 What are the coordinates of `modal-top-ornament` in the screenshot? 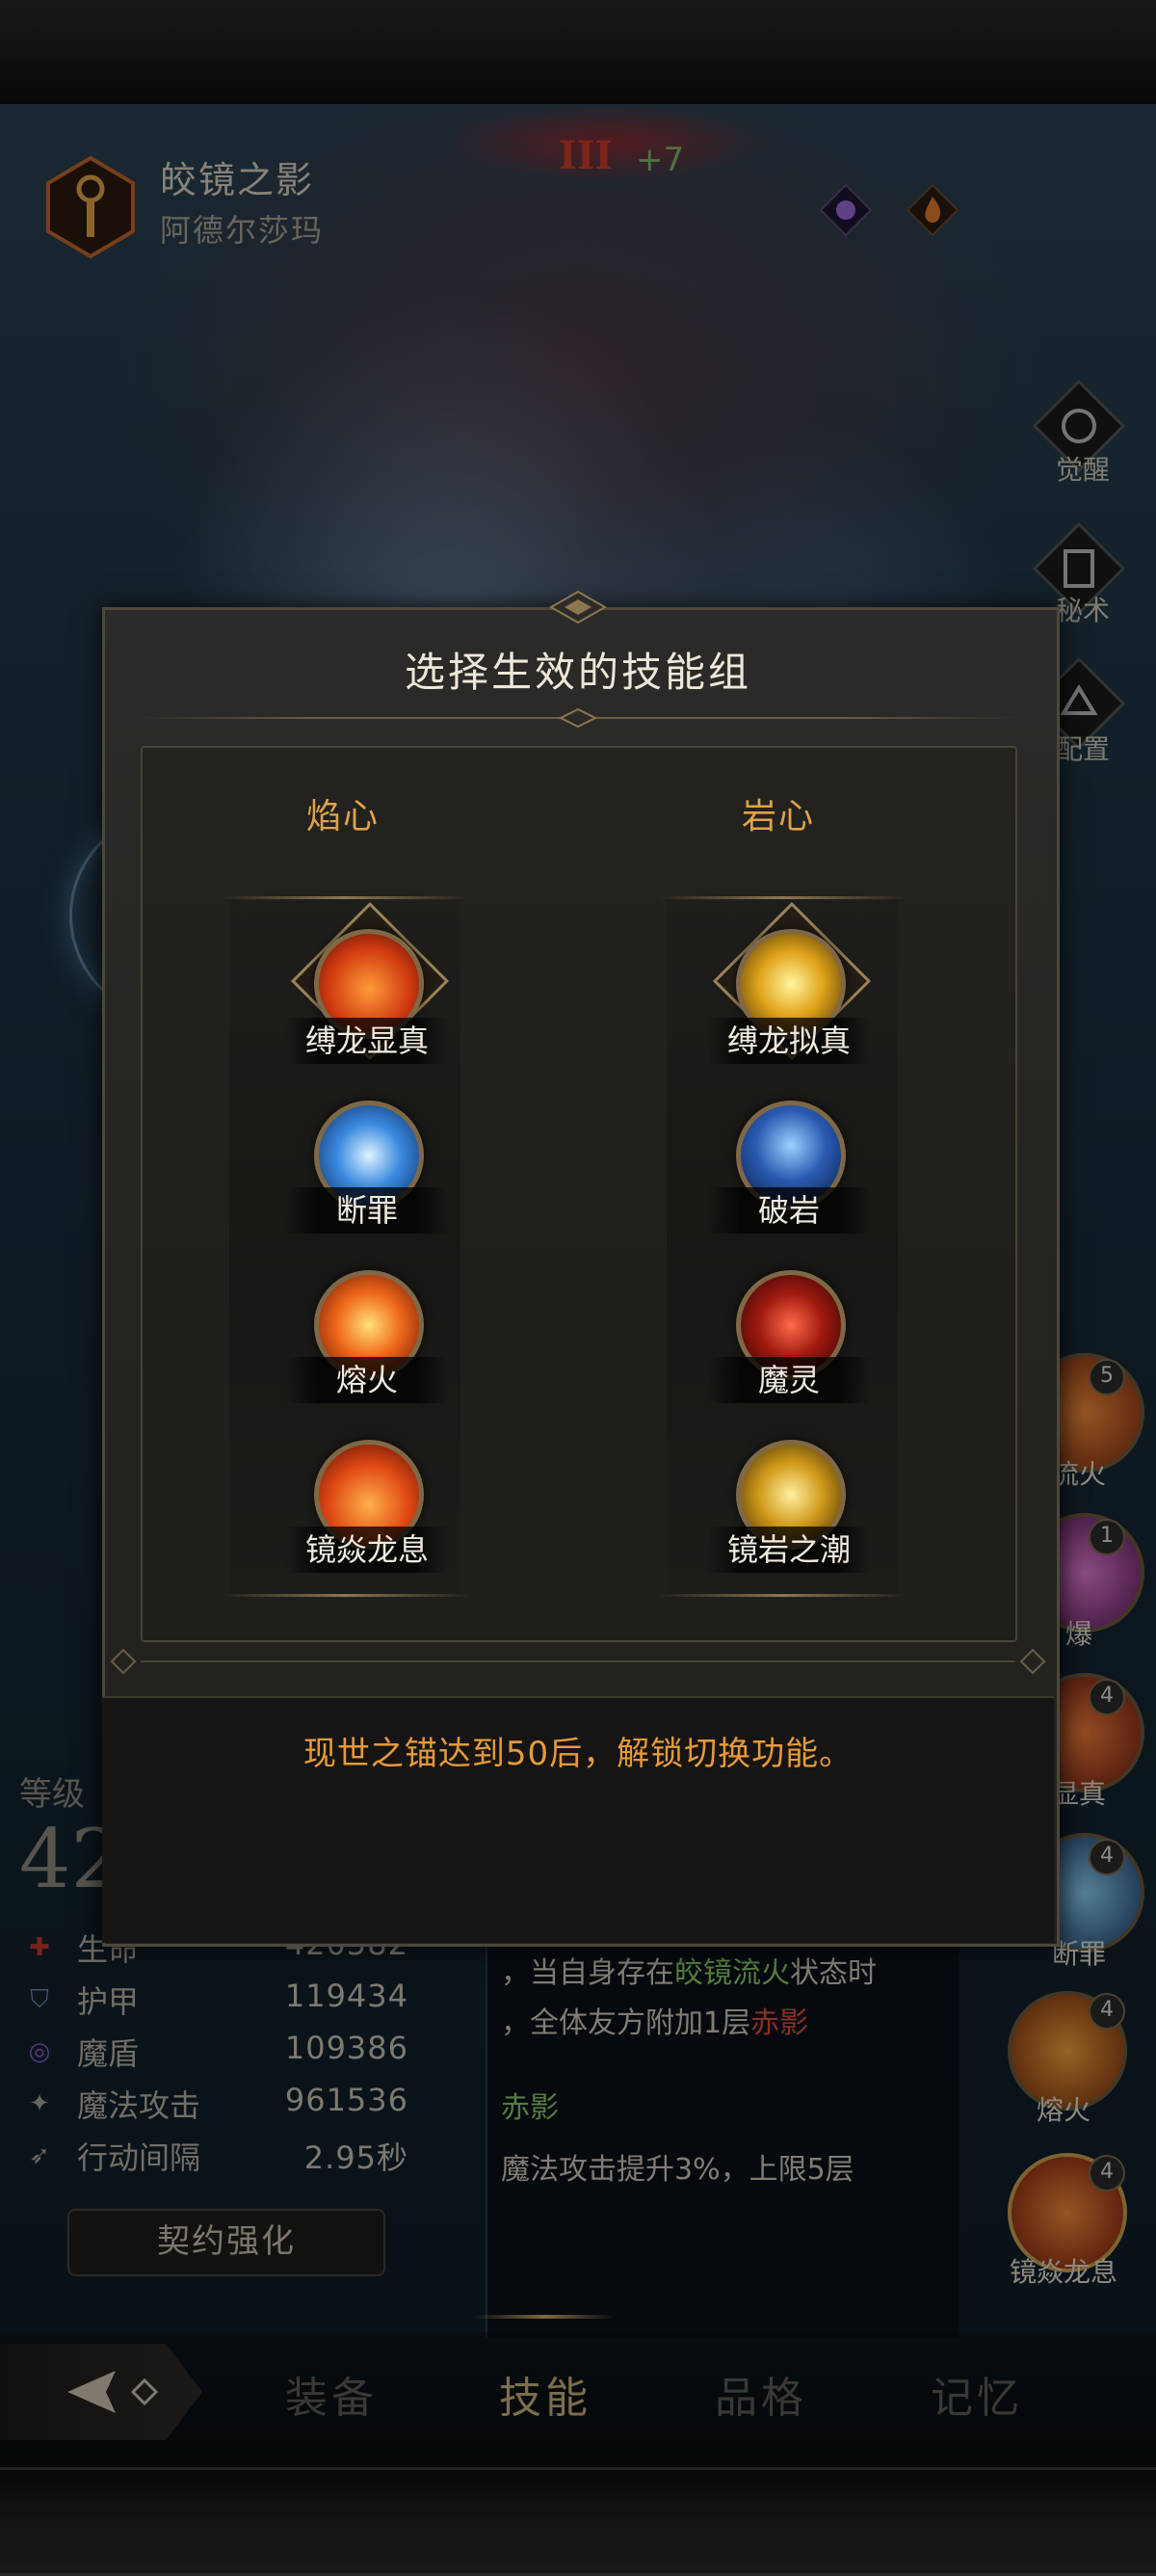 It's located at (578, 607).